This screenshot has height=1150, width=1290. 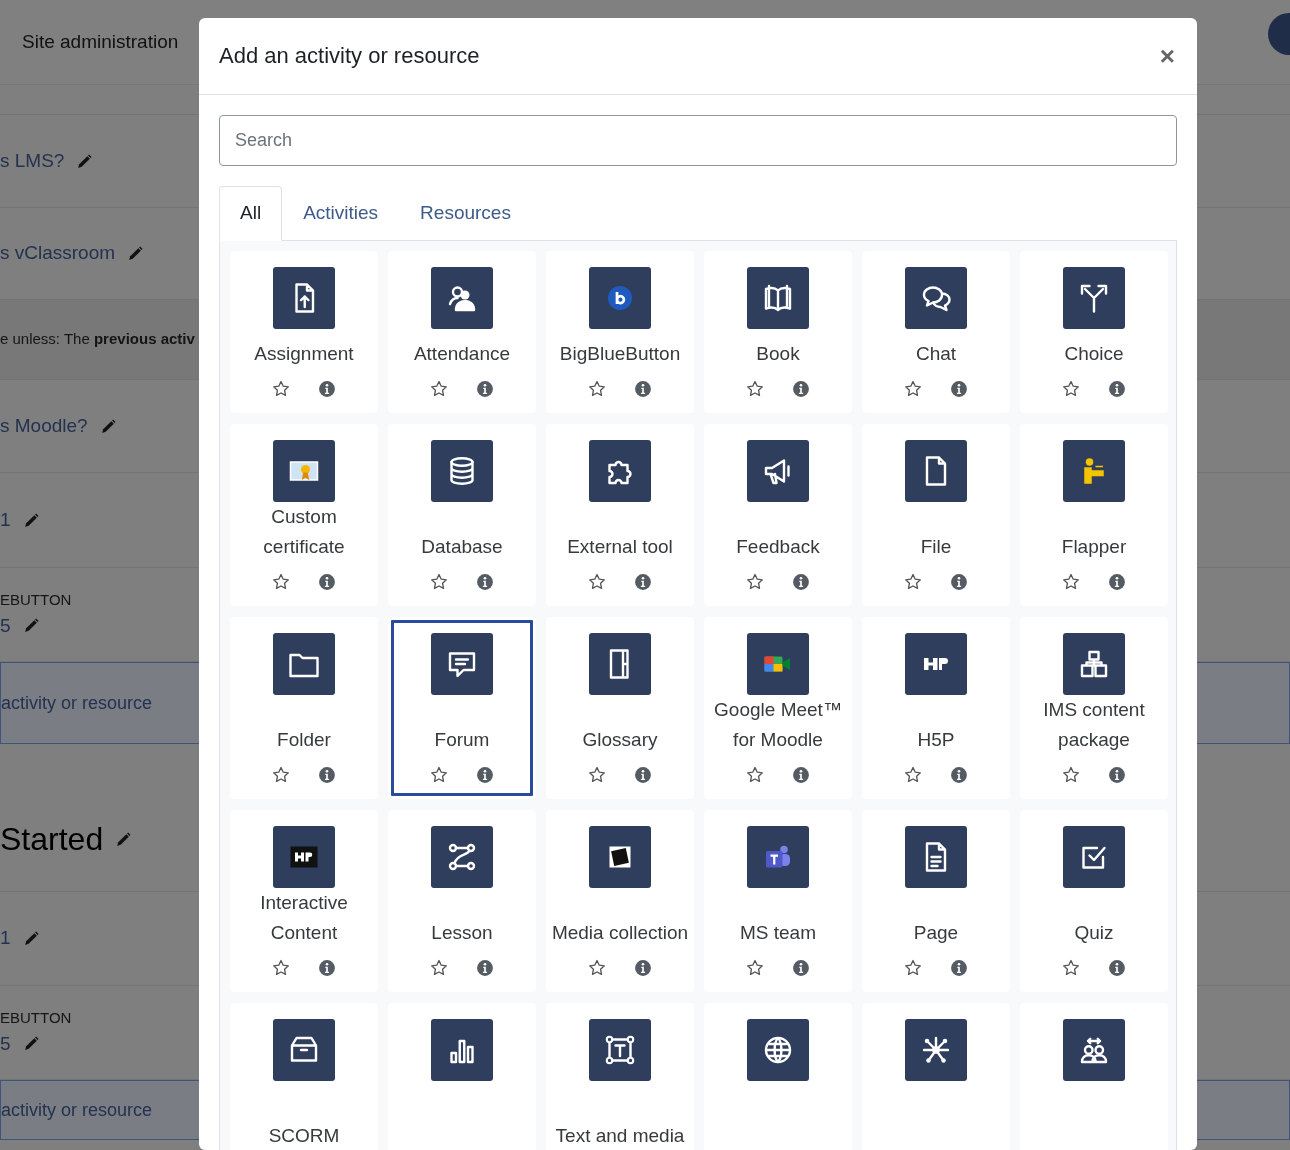 I want to click on activity-card: Feedback, so click(x=778, y=514).